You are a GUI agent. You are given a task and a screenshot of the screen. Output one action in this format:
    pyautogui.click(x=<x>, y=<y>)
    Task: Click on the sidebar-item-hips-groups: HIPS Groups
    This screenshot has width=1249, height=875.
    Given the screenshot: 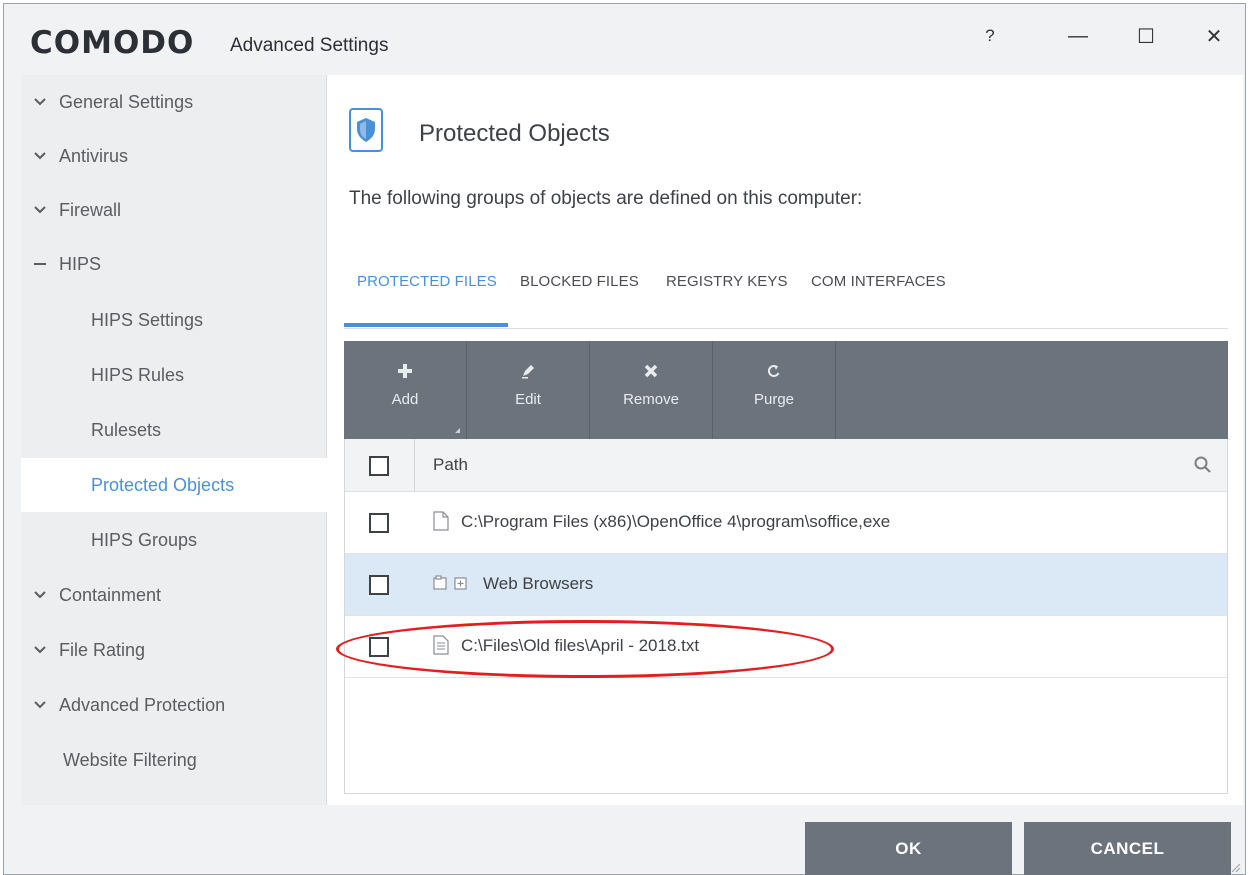 What is the action you would take?
    pyautogui.click(x=174, y=540)
    